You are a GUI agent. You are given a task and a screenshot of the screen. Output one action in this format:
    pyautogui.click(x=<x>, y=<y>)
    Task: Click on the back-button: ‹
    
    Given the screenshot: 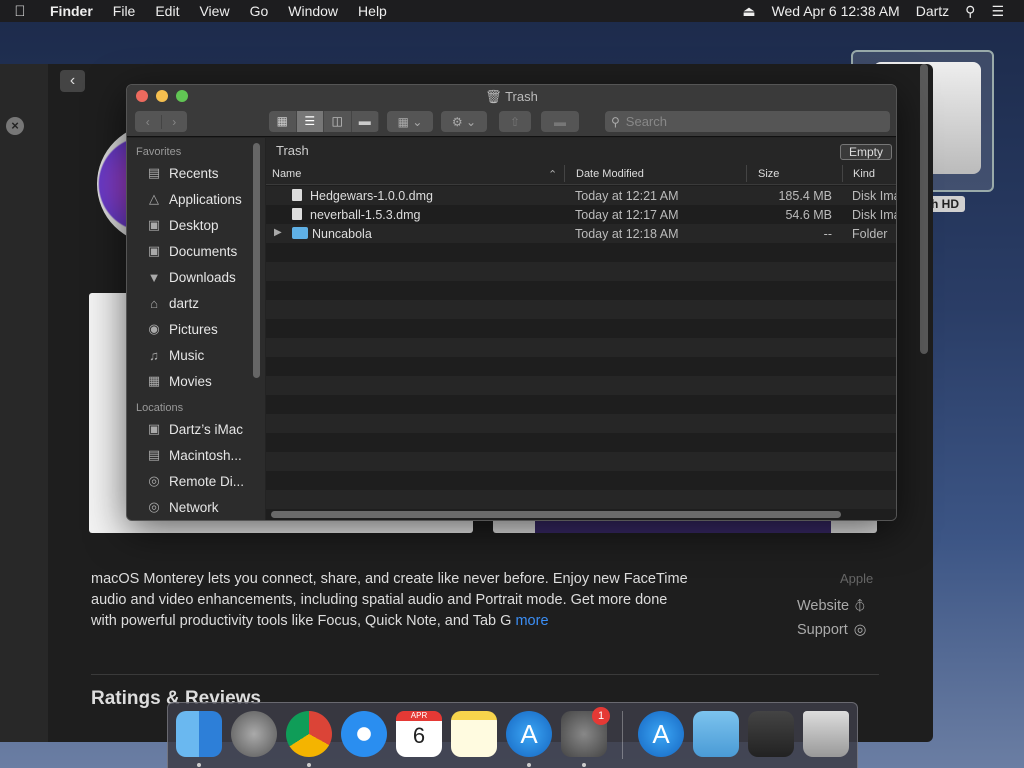 What is the action you would take?
    pyautogui.click(x=72, y=81)
    